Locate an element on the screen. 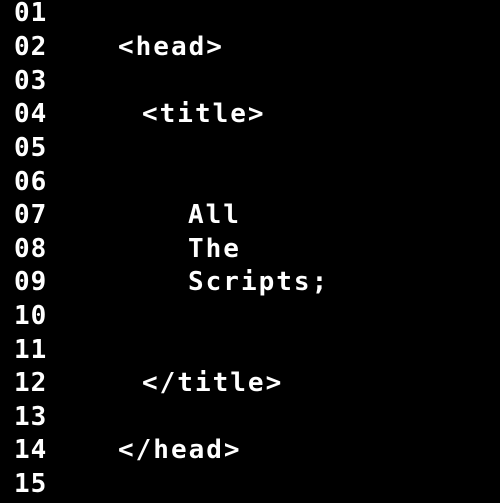 Image resolution: width=500 pixels, height=503 pixels. line-number: 02 is located at coordinates (31, 47).